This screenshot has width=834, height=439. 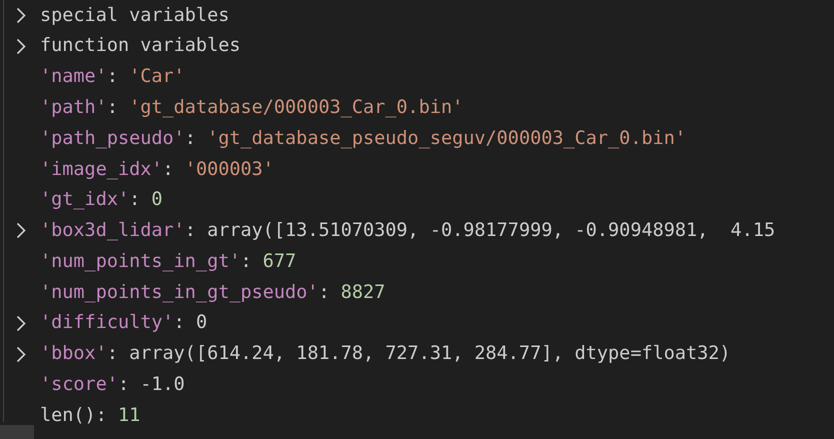 I want to click on variable-name: 'box3d_lidar', so click(x=112, y=231).